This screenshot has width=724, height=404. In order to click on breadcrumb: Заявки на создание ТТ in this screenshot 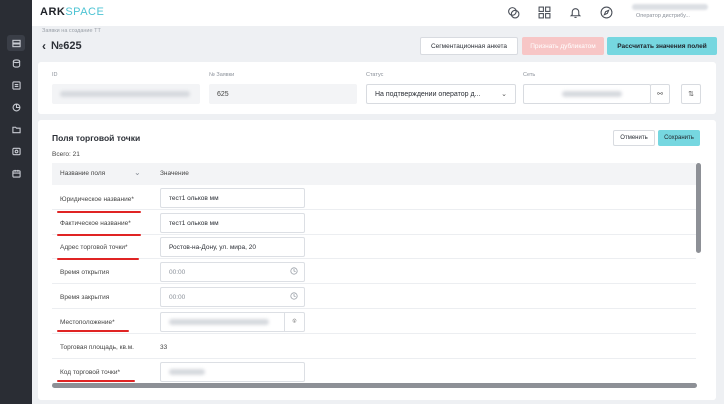, I will do `click(71, 31)`.